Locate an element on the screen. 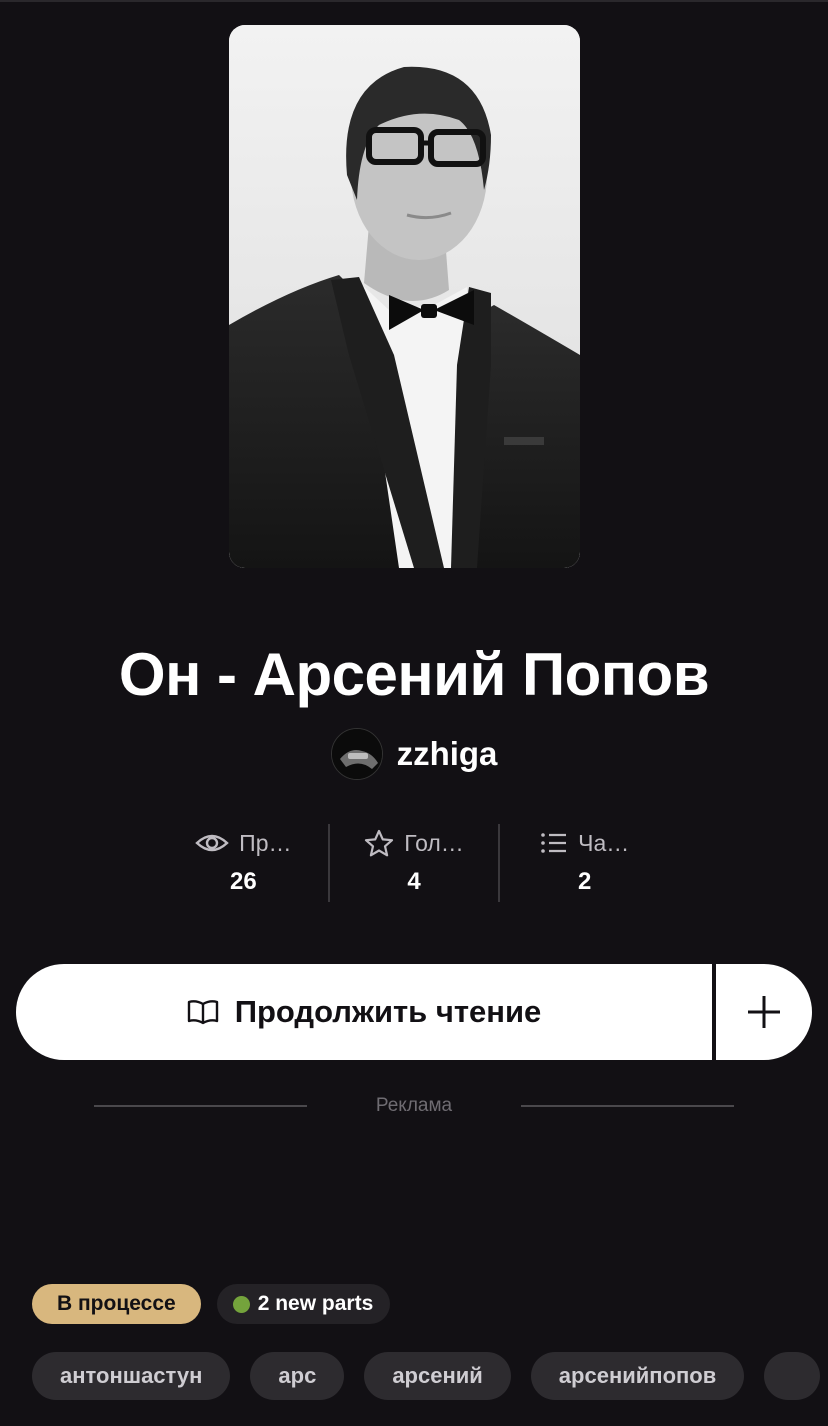 This screenshot has height=1426, width=828. continue-reading-button: Продолжить чтение is located at coordinates (364, 1012).